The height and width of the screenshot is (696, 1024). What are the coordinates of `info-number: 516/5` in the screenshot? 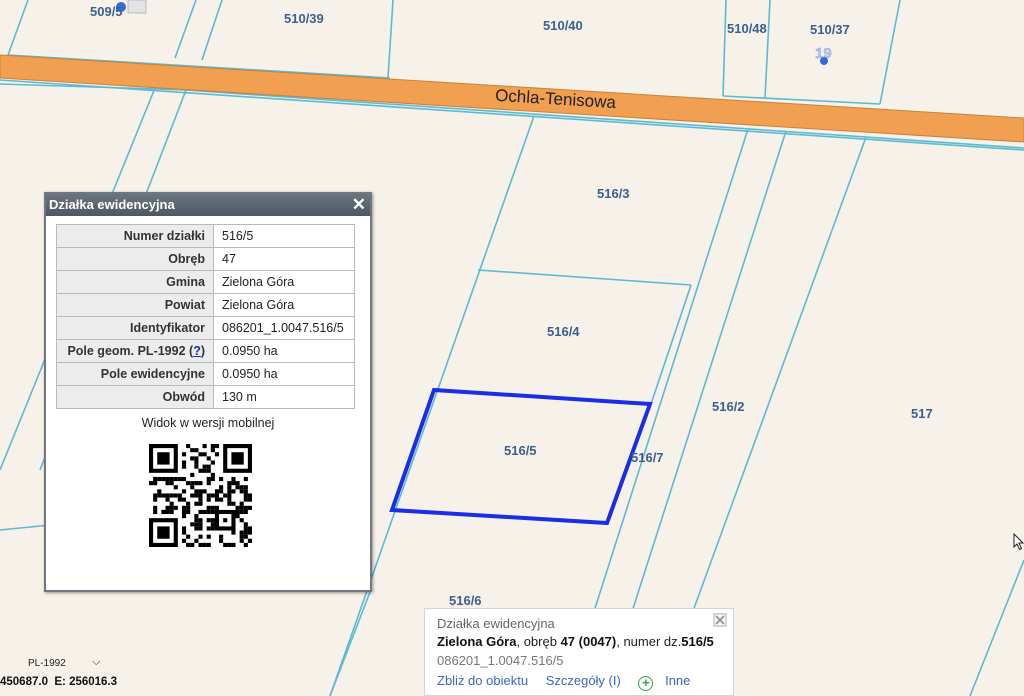 It's located at (697, 641).